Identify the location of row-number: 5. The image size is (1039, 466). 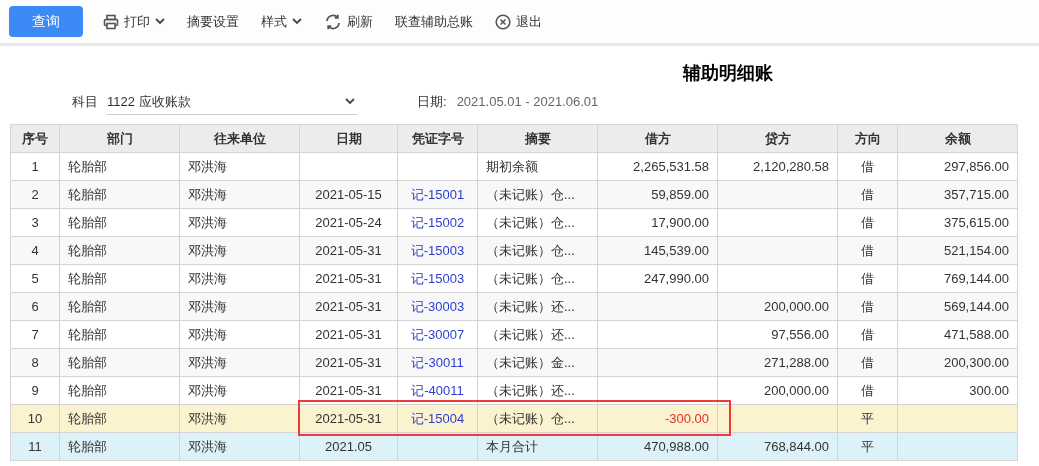
(35, 278).